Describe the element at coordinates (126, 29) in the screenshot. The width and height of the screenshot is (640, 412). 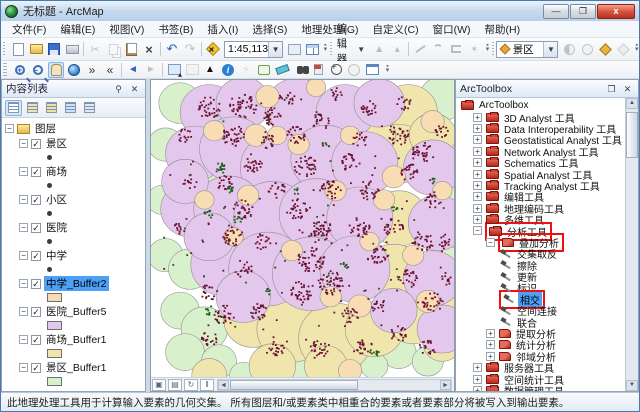
I see `menu-item-2: 视图(V)` at that location.